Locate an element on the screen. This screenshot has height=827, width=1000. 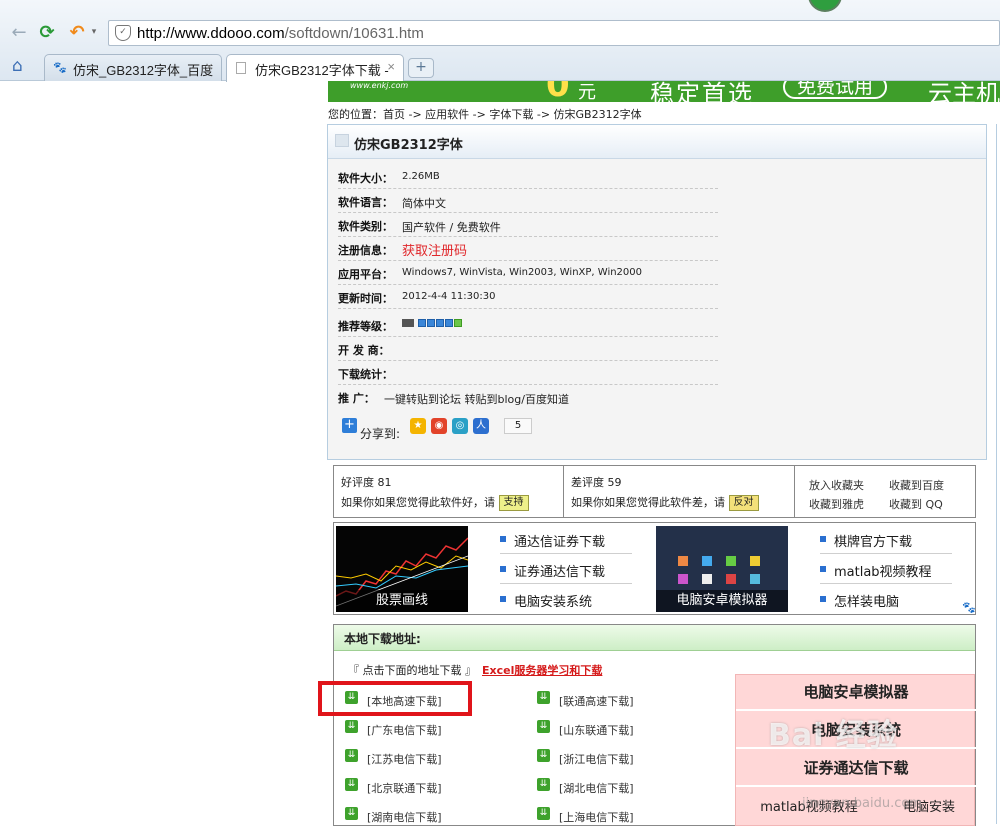
good-score: 好评度 81 is located at coordinates (366, 482).